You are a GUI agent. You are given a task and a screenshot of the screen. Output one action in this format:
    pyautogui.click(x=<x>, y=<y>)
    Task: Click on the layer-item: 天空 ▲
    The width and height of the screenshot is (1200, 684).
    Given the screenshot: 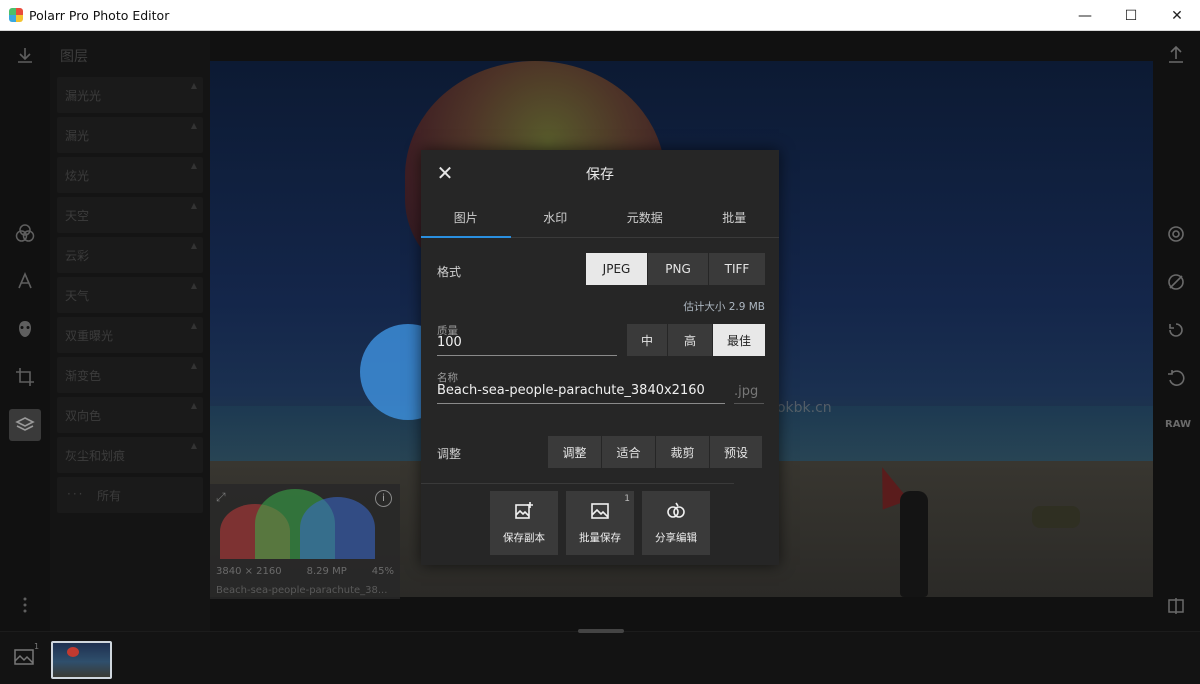 What is the action you would take?
    pyautogui.click(x=130, y=215)
    